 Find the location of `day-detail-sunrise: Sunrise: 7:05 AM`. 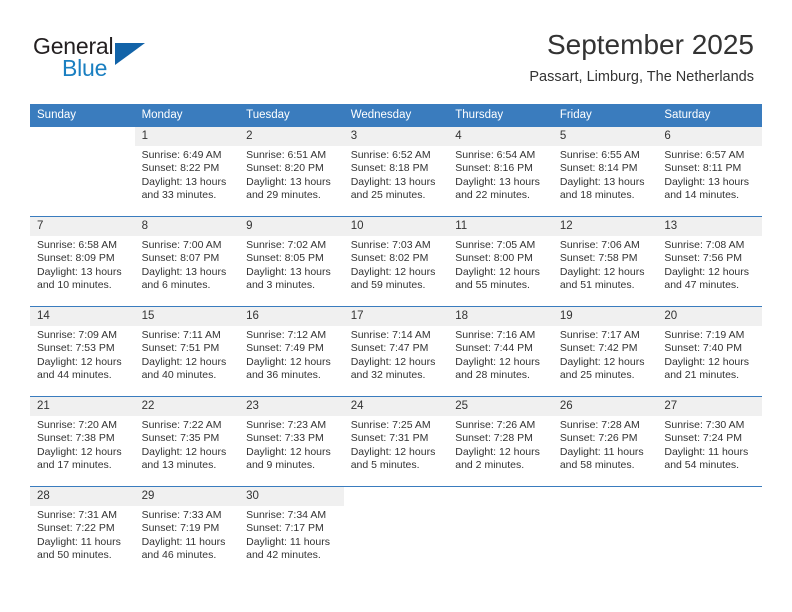

day-detail-sunrise: Sunrise: 7:05 AM is located at coordinates (495, 245).